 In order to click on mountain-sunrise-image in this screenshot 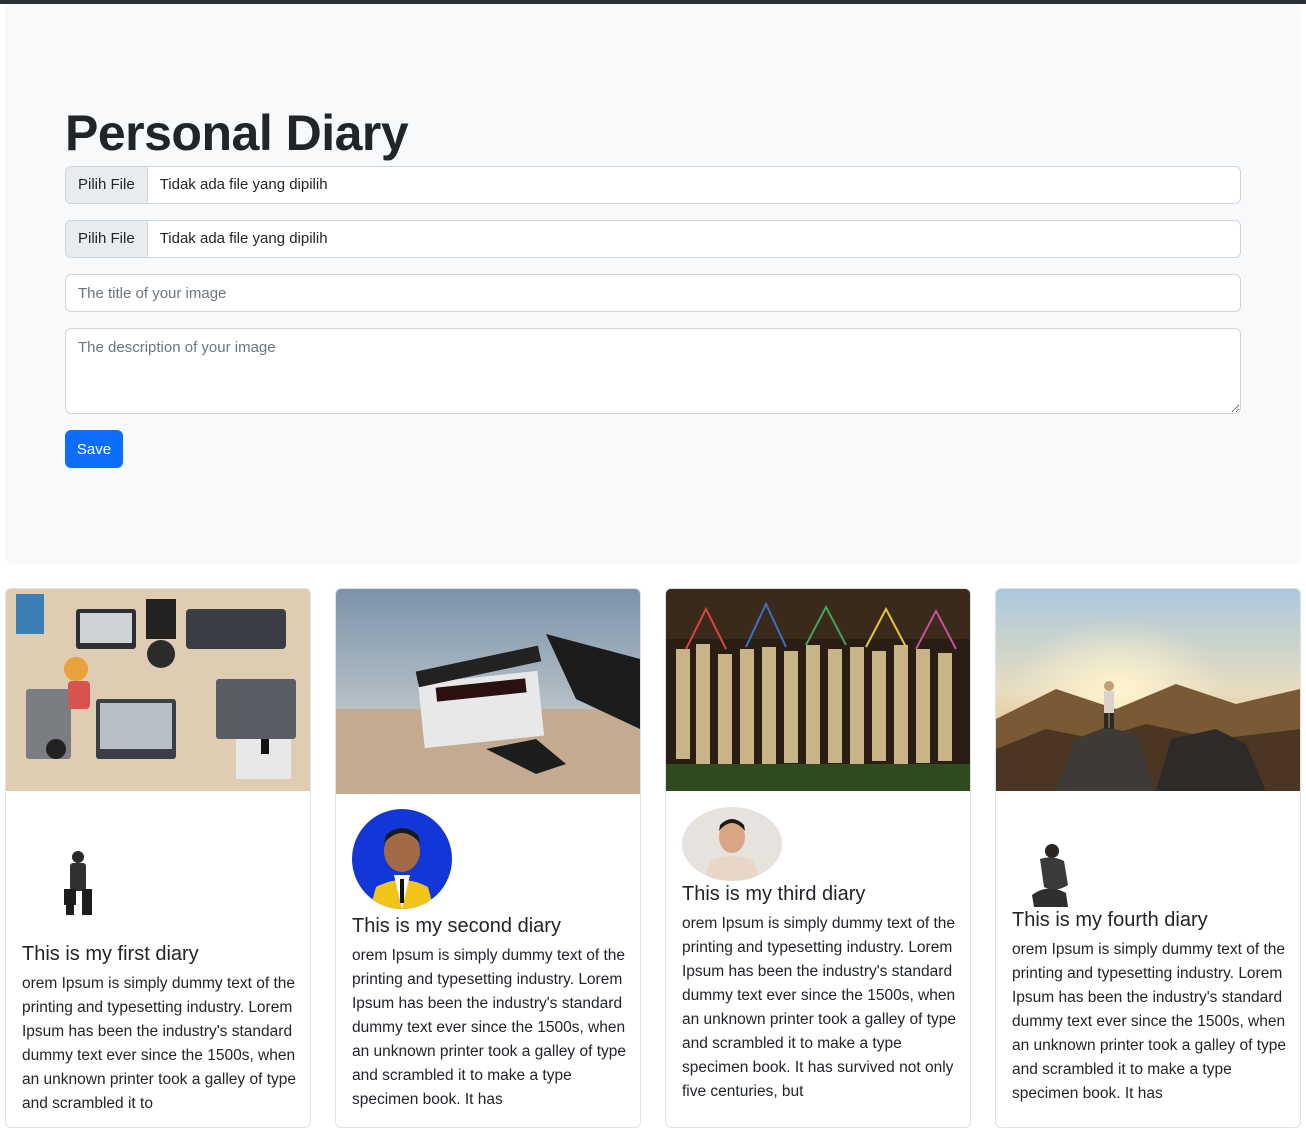, I will do `click(1148, 690)`.